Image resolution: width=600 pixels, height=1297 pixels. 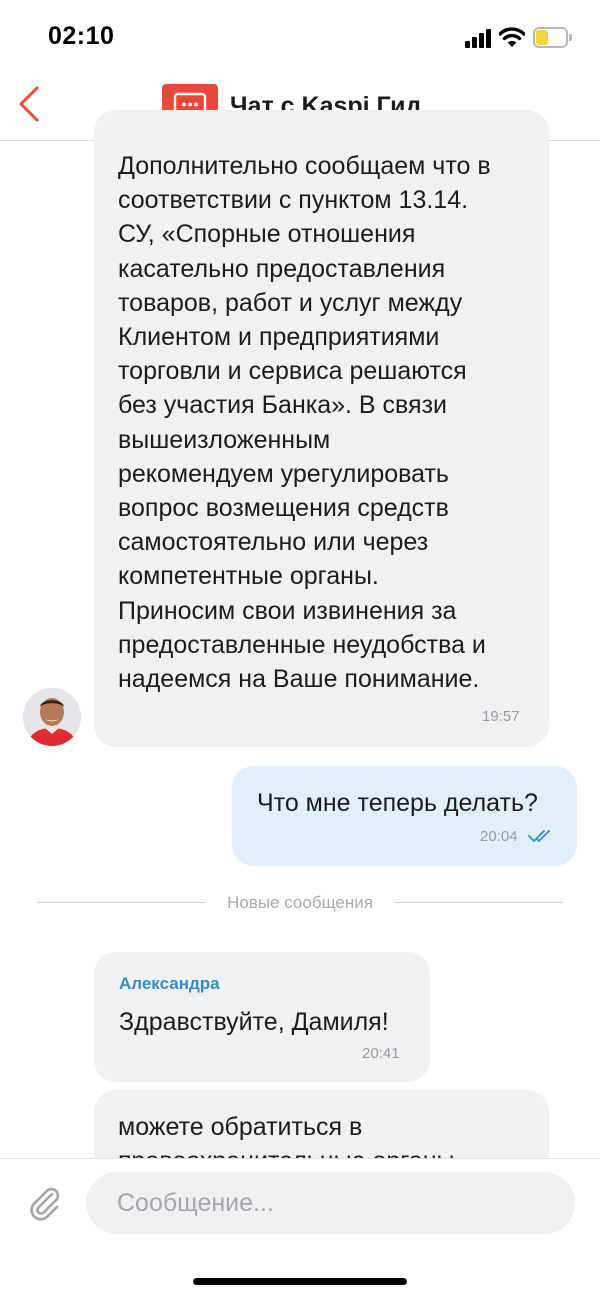 What do you see at coordinates (254, 1022) in the screenshot?
I see `message-text: Здравствуйте, Дамиля!` at bounding box center [254, 1022].